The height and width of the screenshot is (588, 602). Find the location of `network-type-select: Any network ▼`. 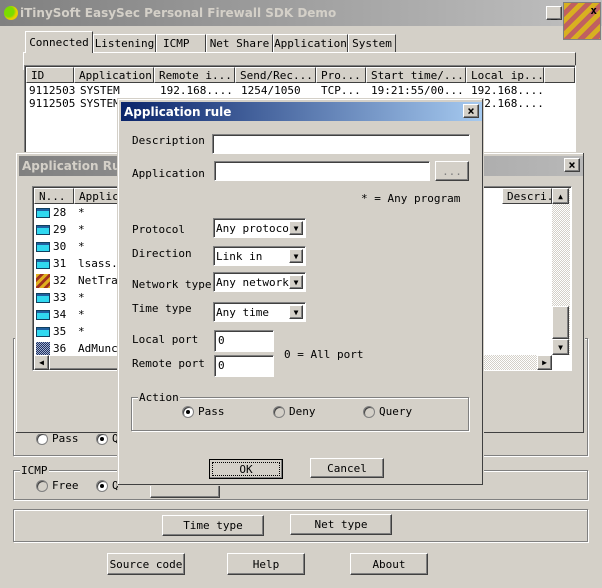

network-type-select: Any network ▼ is located at coordinates (259, 282).